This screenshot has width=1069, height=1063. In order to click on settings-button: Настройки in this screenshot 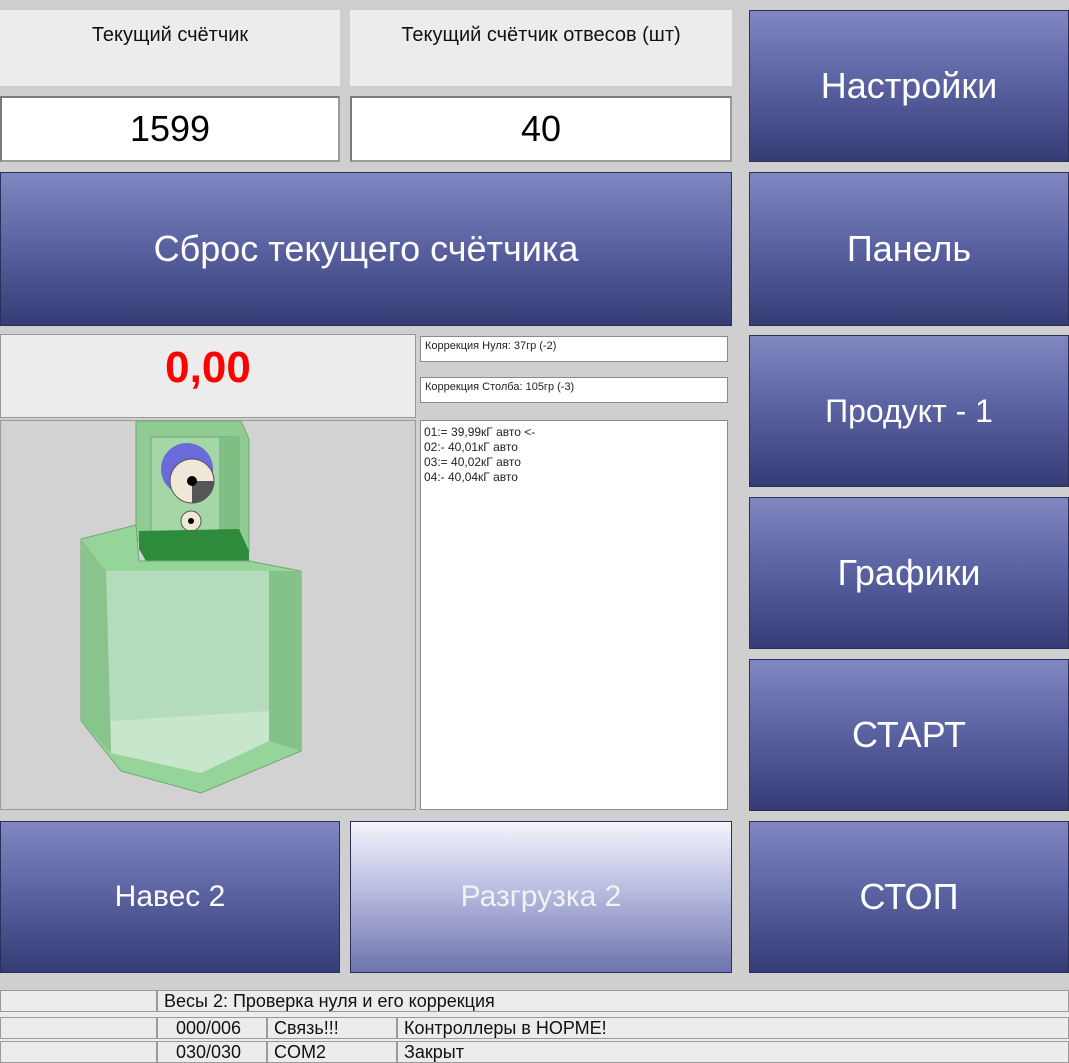, I will do `click(909, 86)`.